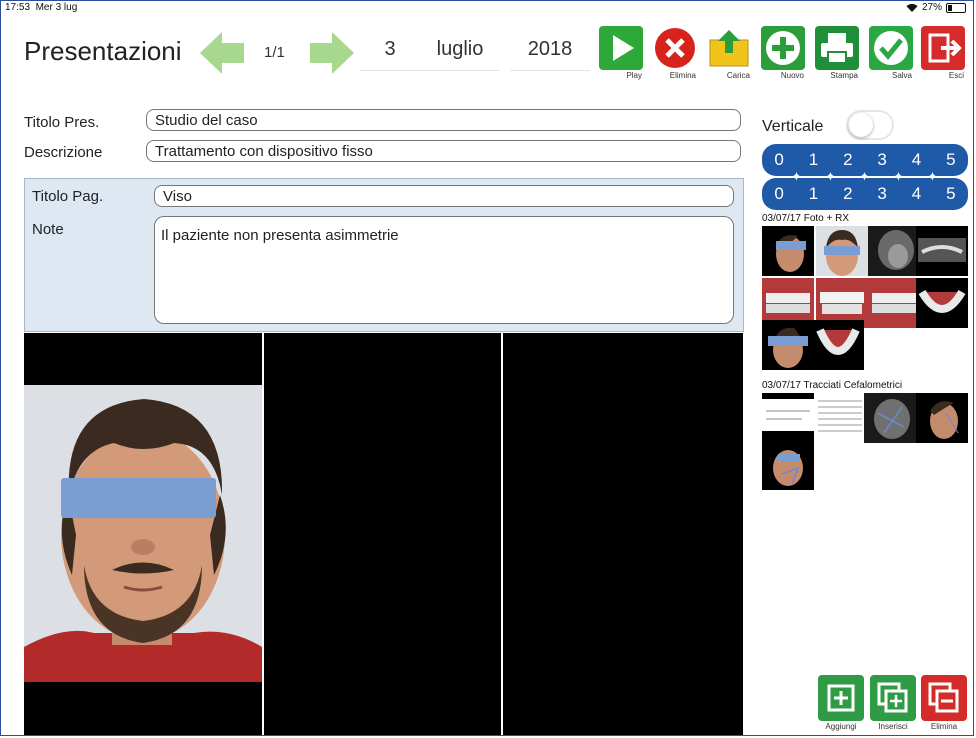 Image resolution: width=976 pixels, height=738 pixels. I want to click on thumbnail-occlusal-upper, so click(942, 303).